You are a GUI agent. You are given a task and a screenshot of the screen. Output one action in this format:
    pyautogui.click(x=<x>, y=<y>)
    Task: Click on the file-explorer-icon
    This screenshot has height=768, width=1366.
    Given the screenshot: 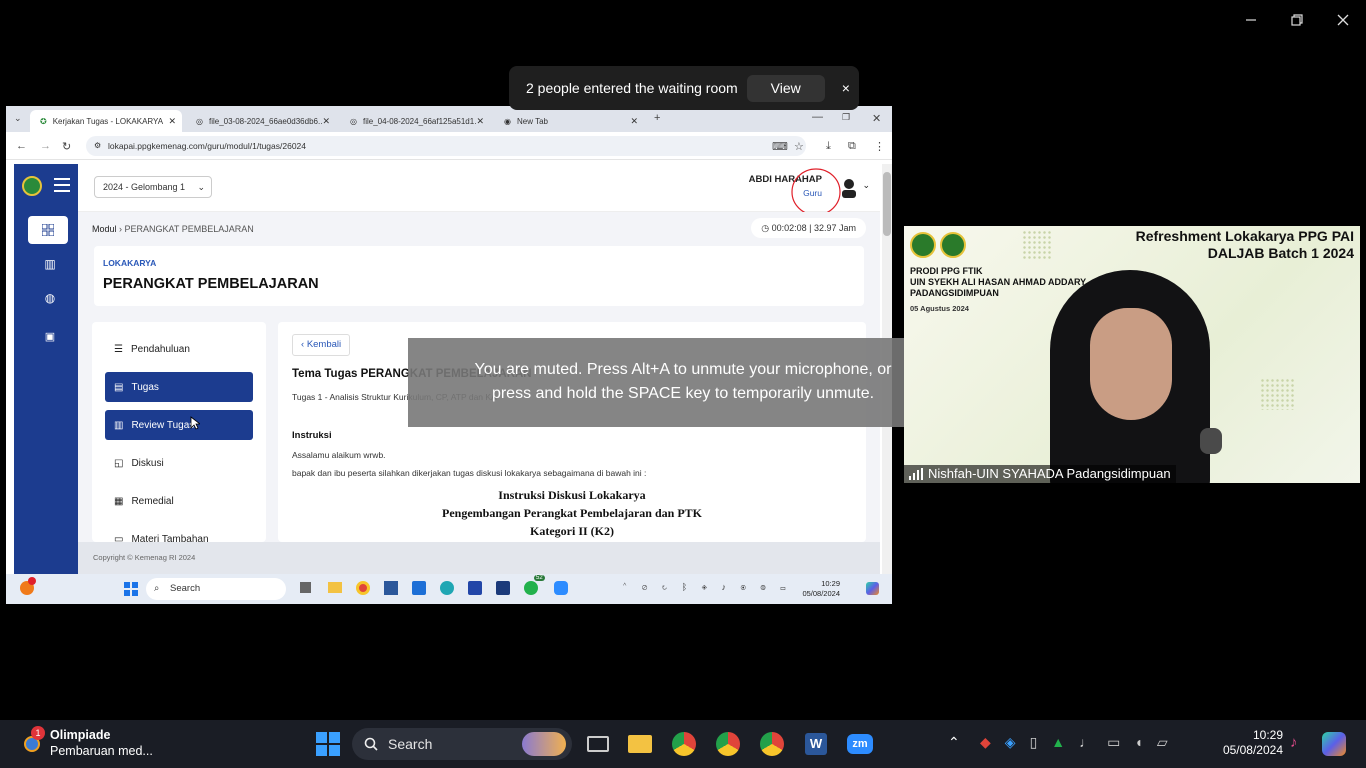 What is the action you would take?
    pyautogui.click(x=640, y=744)
    